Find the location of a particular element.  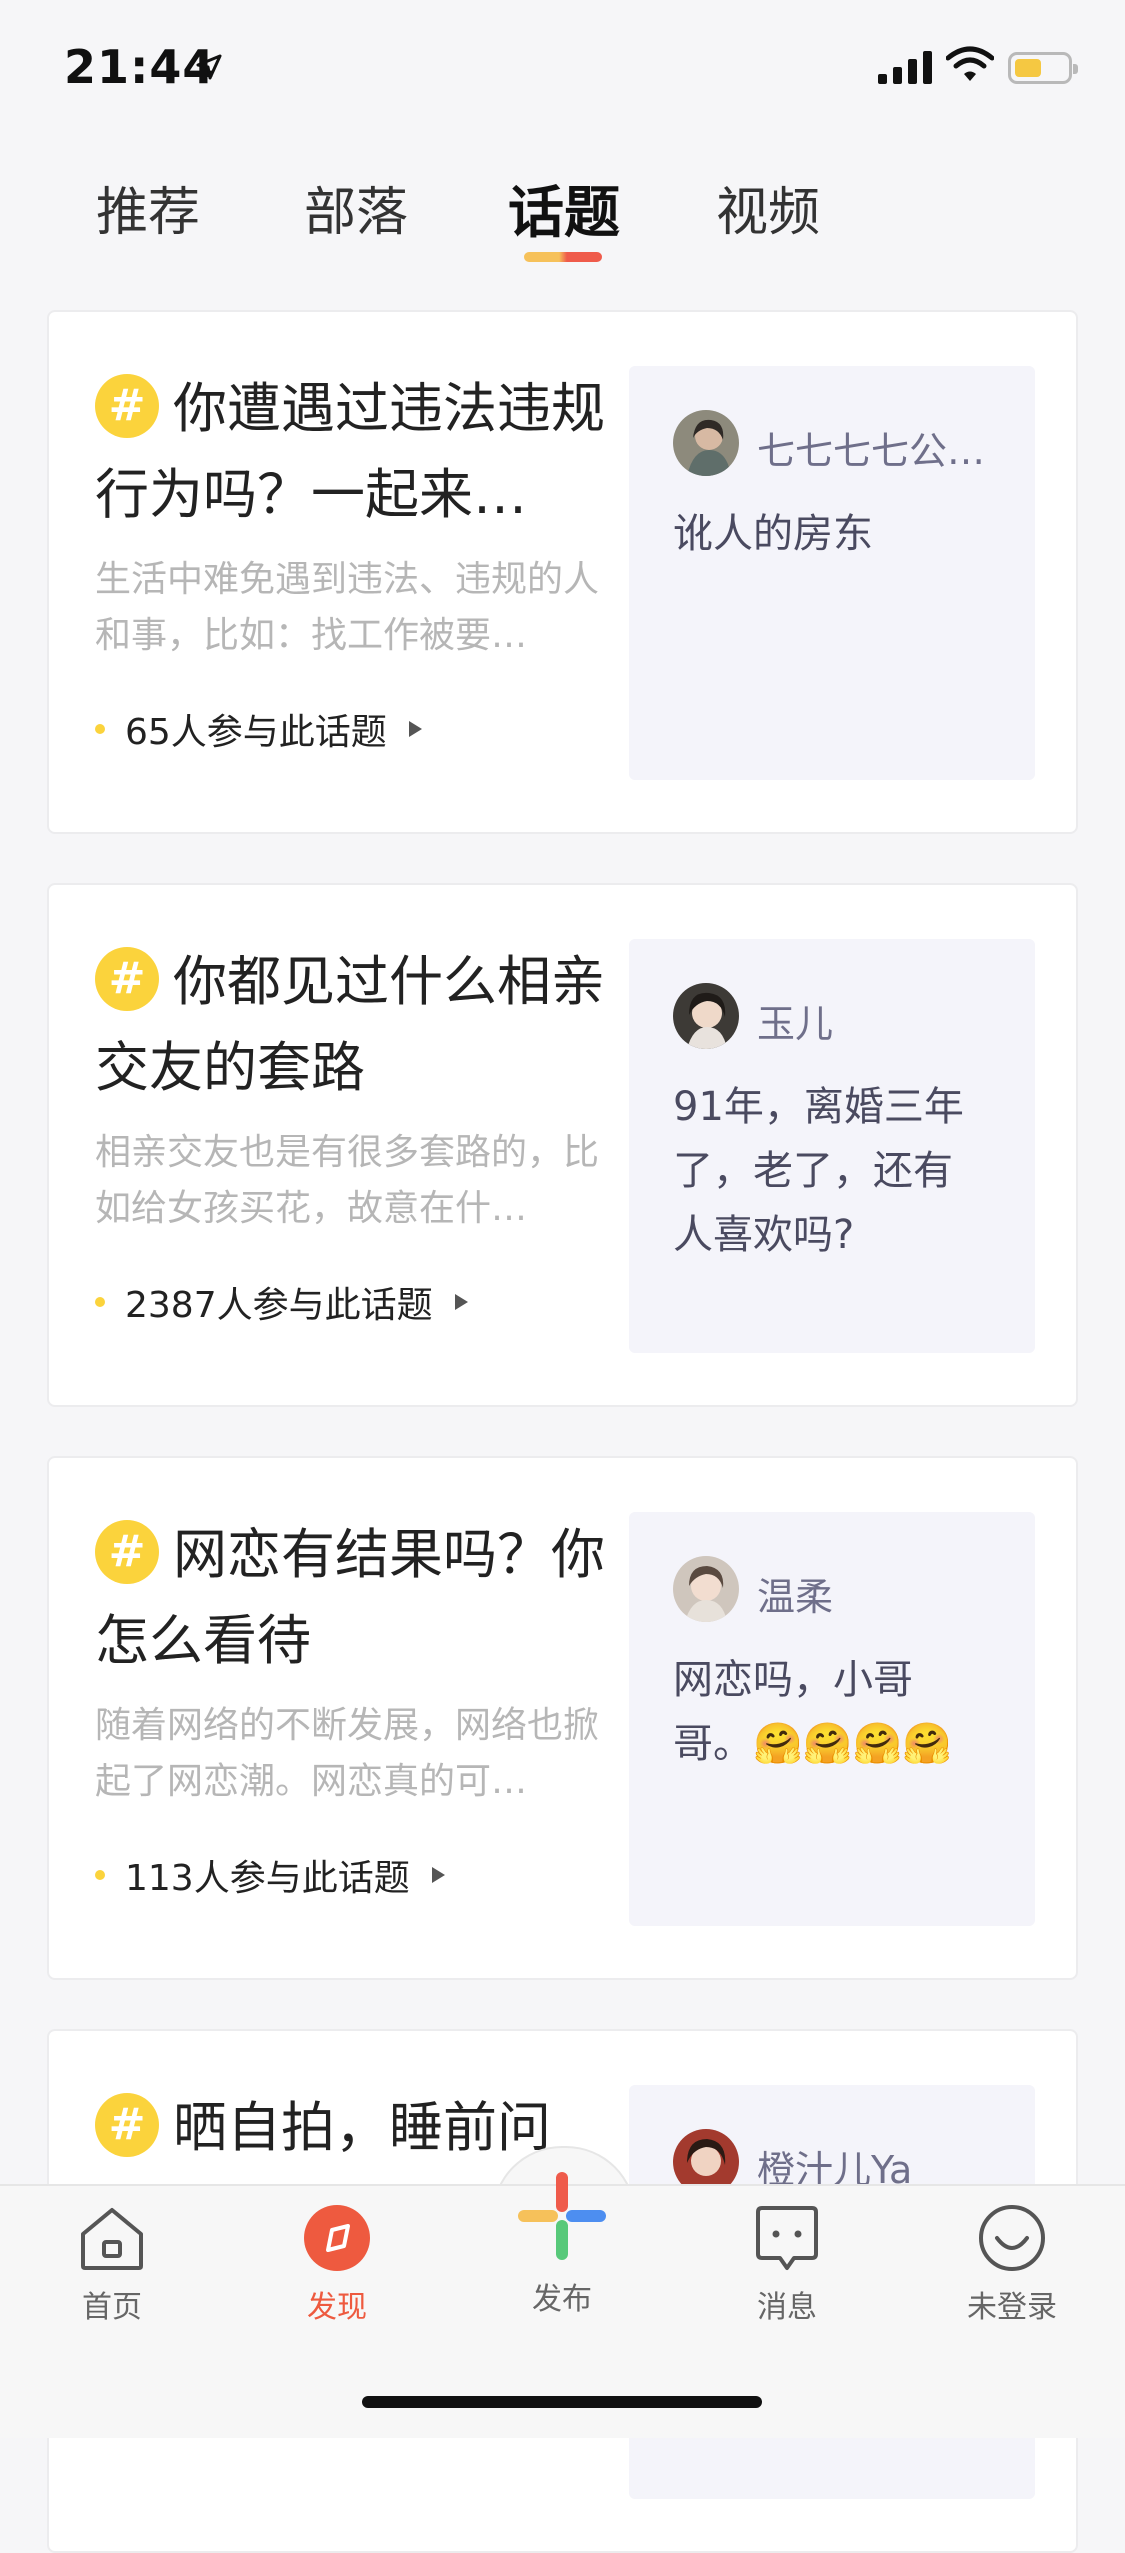

nav-publish-label: 发布 is located at coordinates (562, 2299).